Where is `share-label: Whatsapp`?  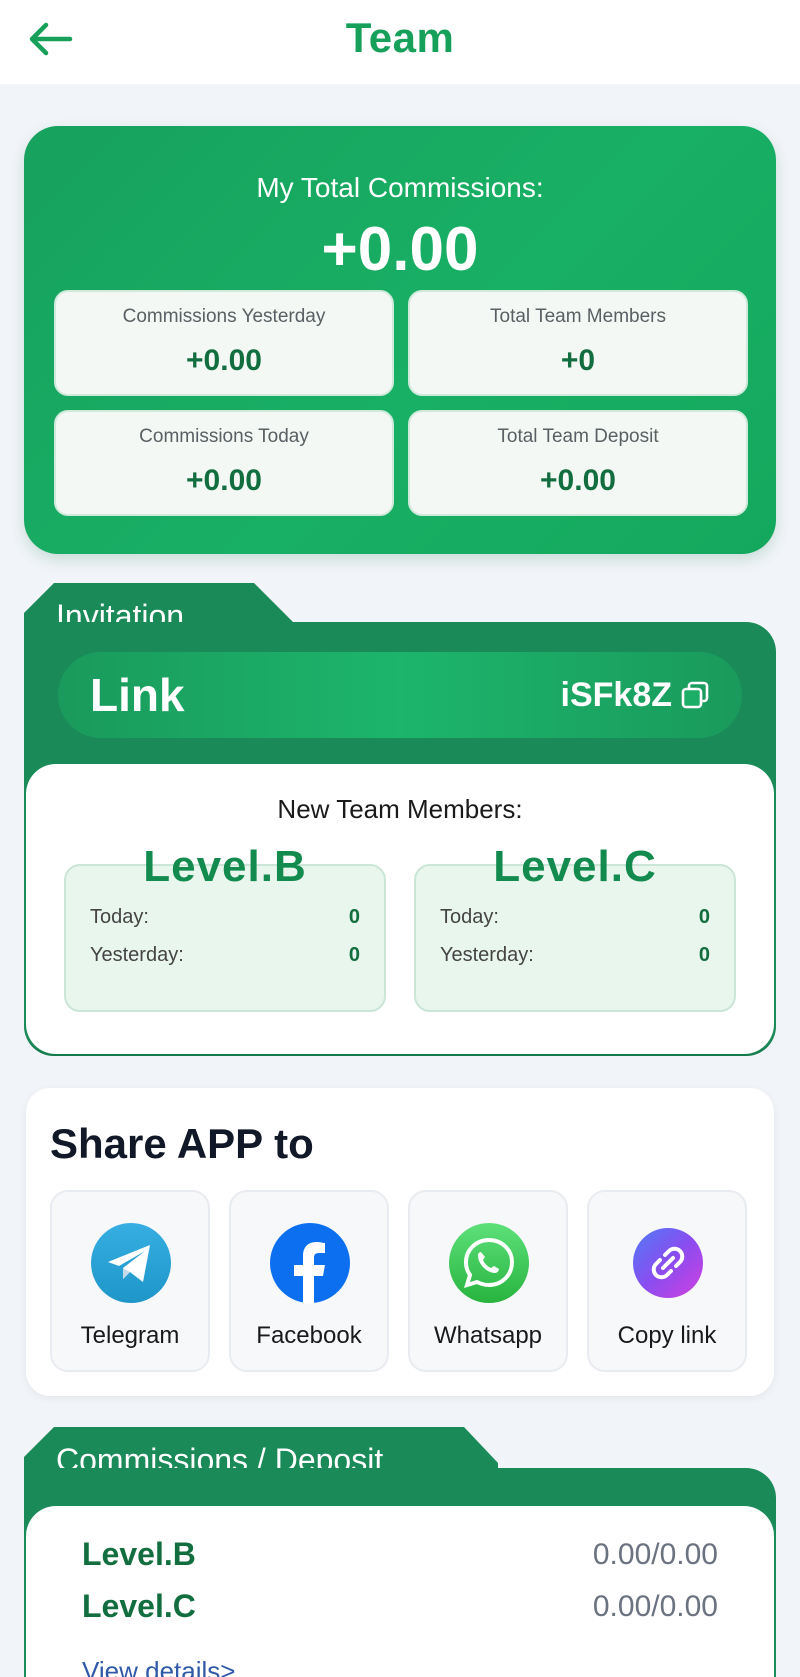 share-label: Whatsapp is located at coordinates (488, 1335).